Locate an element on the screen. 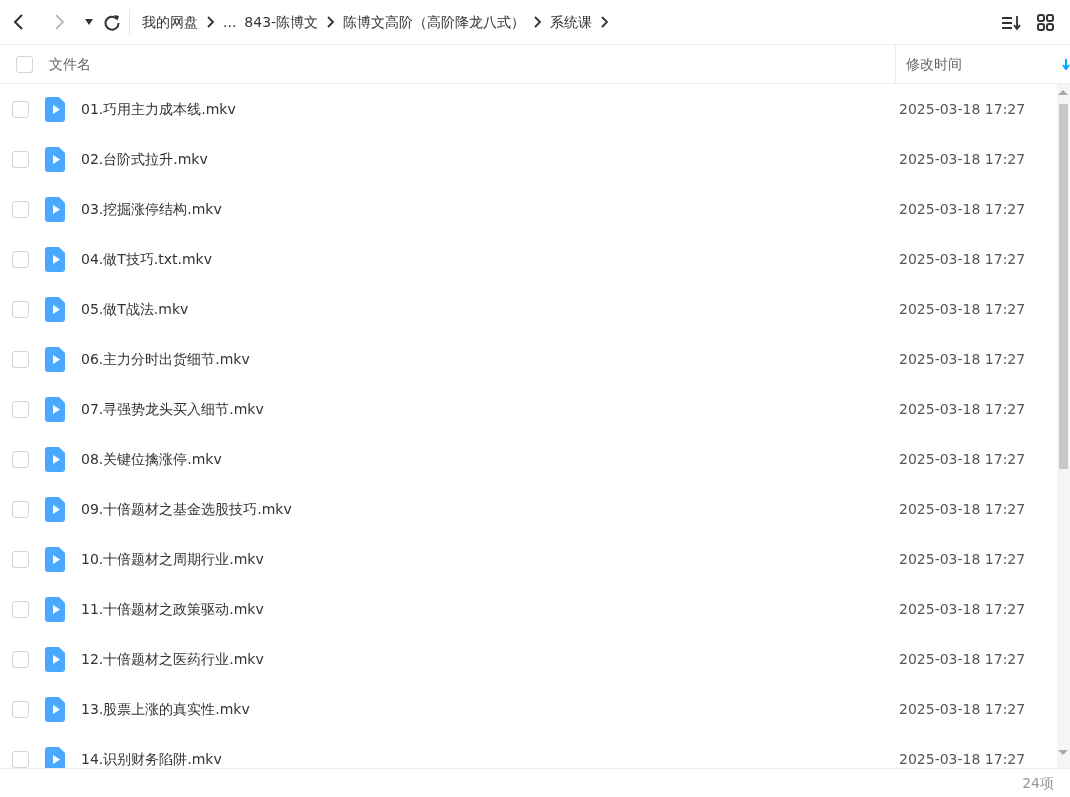  scrollbar is located at coordinates (1063, 426).